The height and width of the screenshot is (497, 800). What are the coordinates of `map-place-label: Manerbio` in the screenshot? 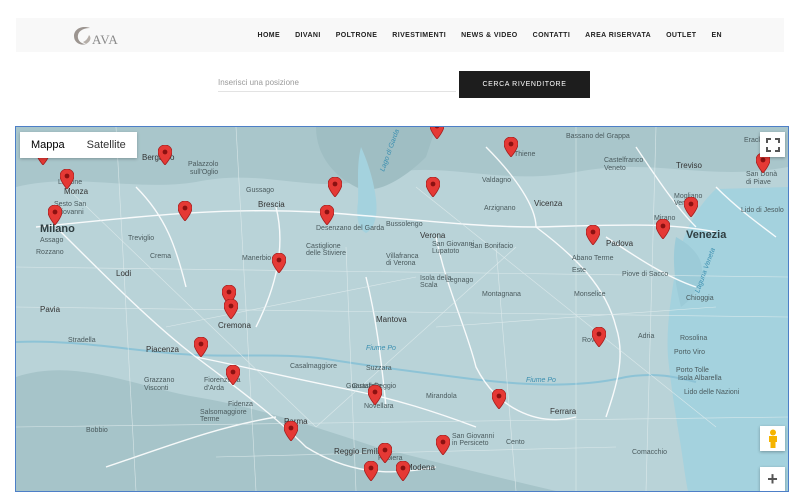 It's located at (257, 258).